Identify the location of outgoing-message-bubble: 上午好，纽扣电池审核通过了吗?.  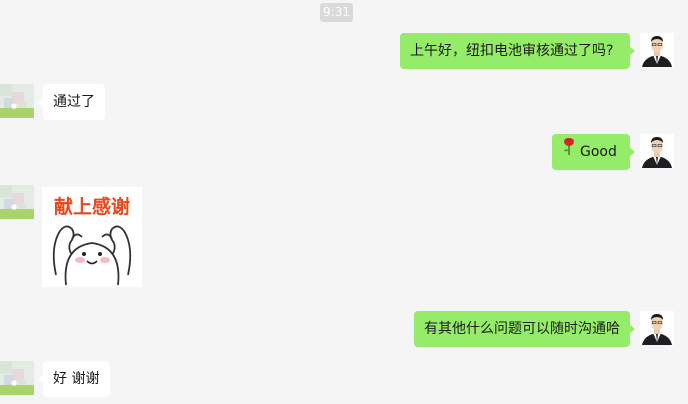
(517, 51).